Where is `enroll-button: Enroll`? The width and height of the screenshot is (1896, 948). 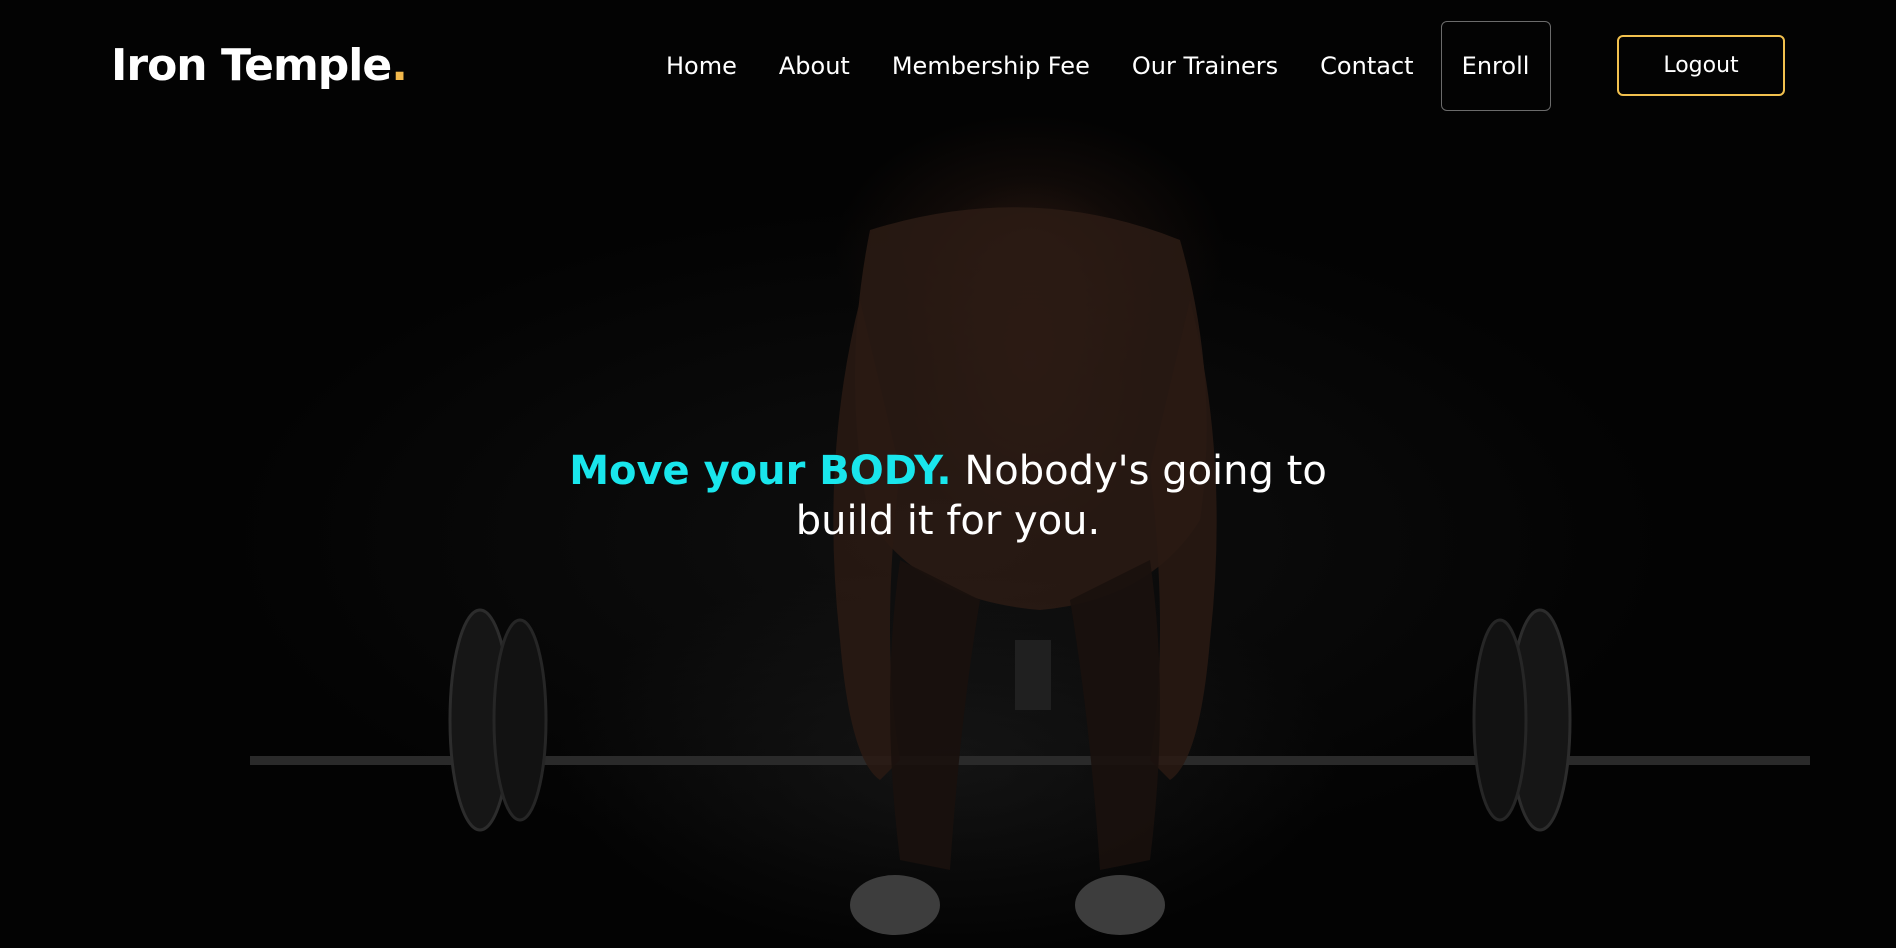 enroll-button: Enroll is located at coordinates (1495, 66).